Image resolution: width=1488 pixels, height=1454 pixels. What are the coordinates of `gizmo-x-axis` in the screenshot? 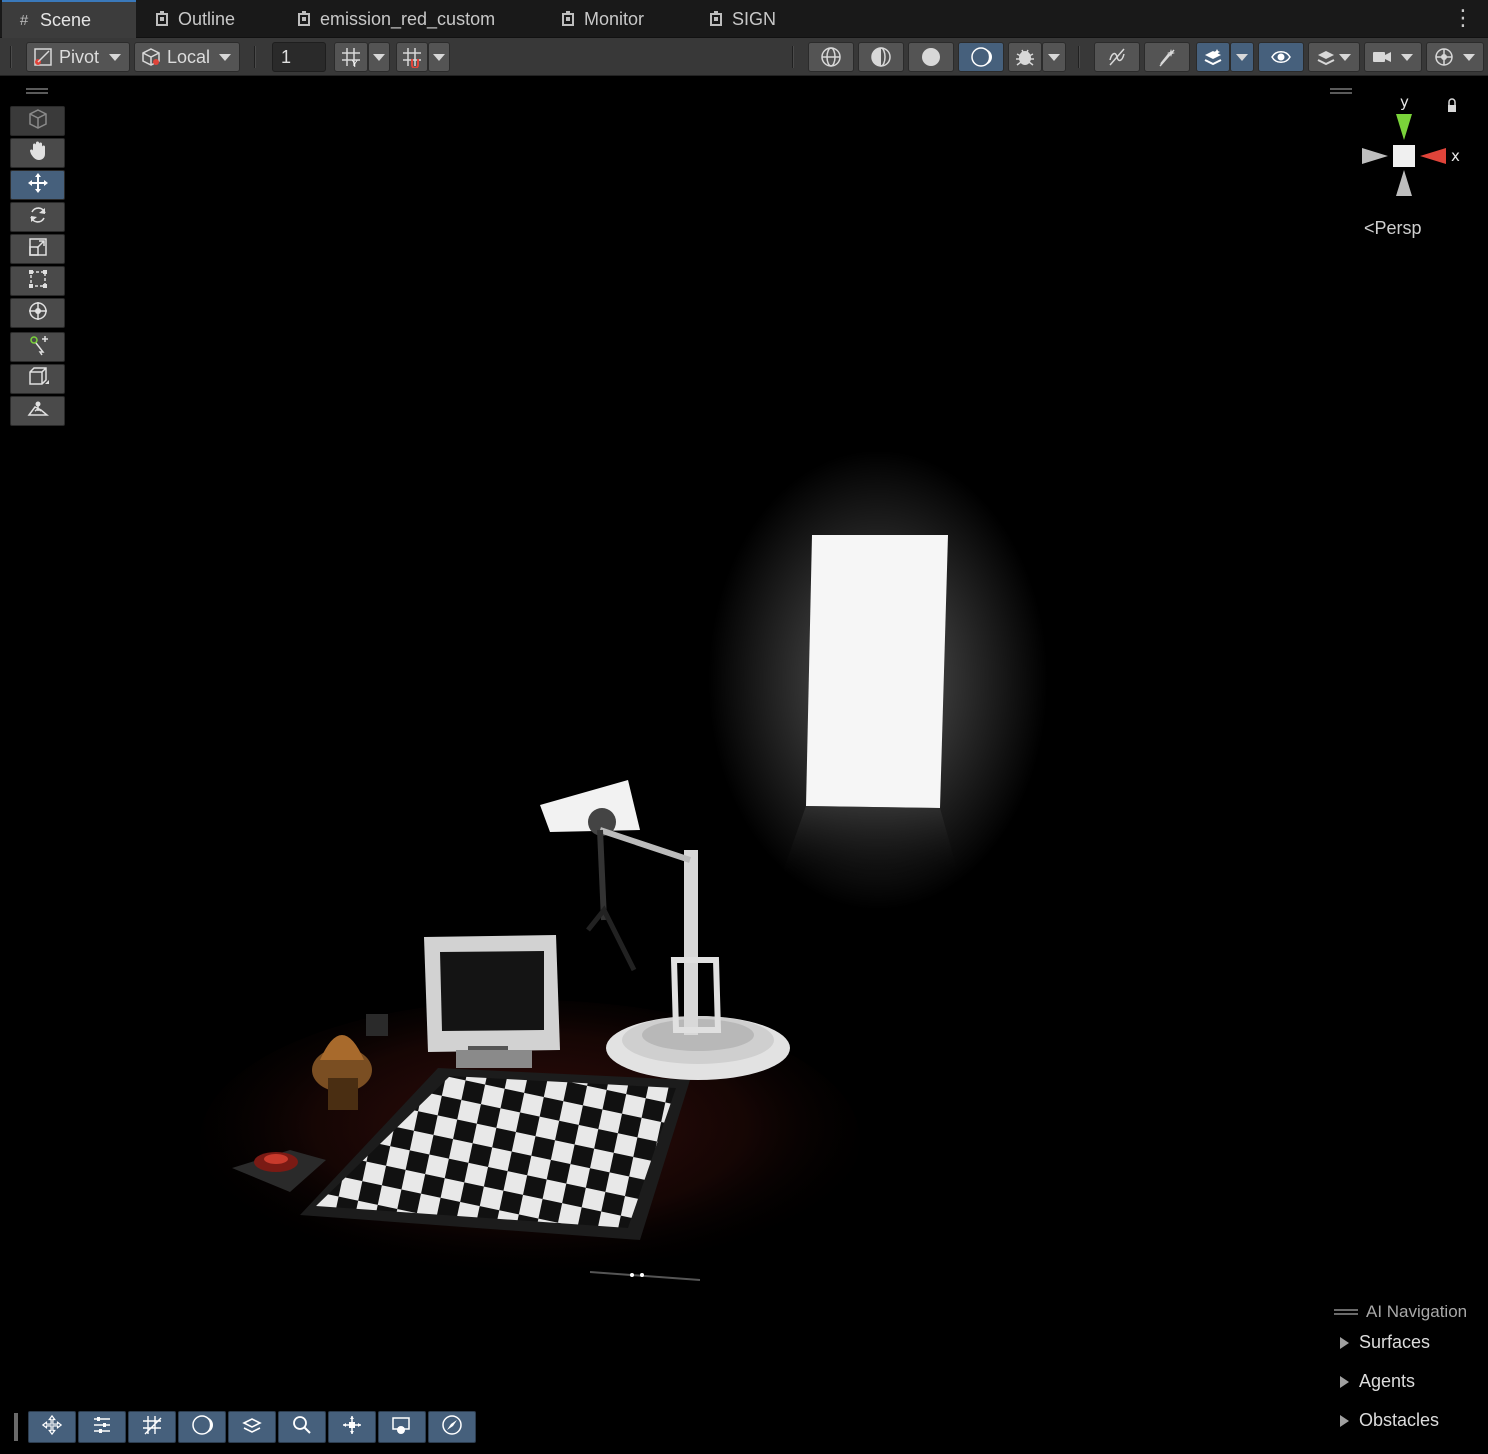 It's located at (1433, 156).